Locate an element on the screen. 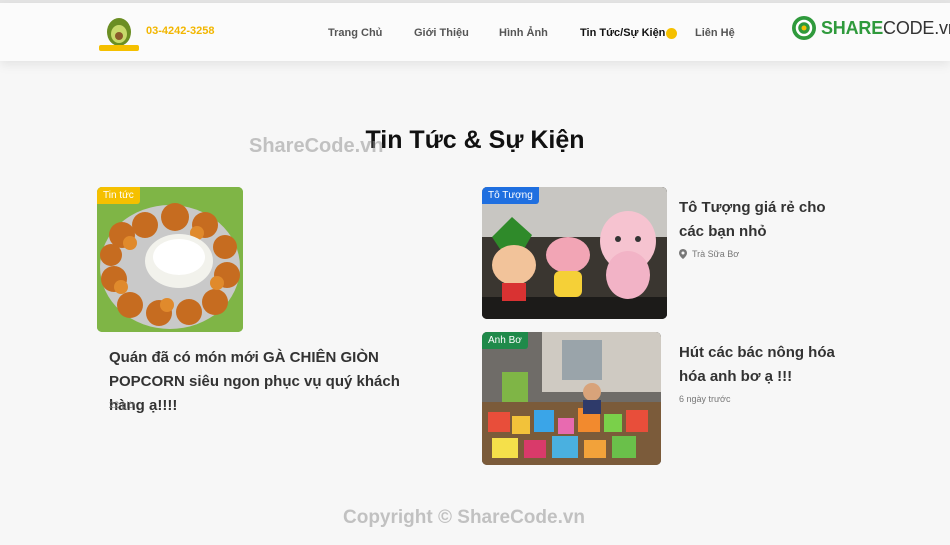 Image resolution: width=950 pixels, height=545 pixels. fried-chicken-image is located at coordinates (170, 259).